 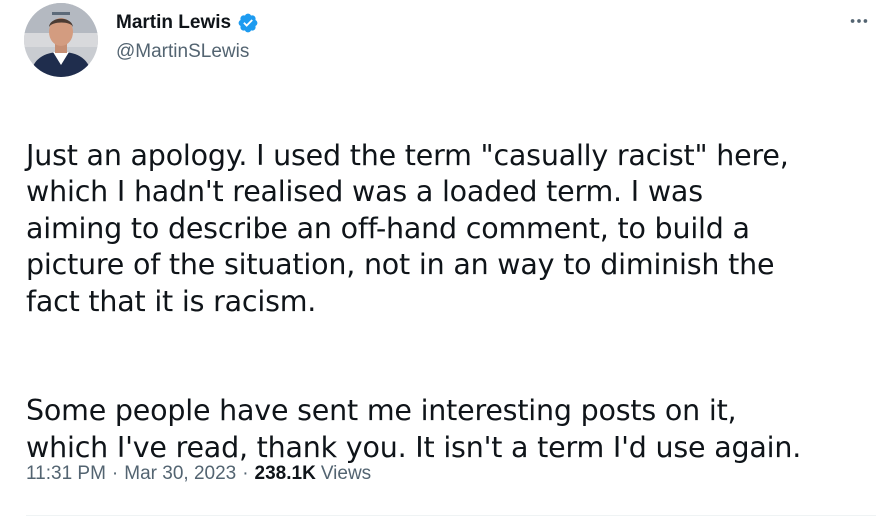 I want to click on more-options-icon, so click(x=859, y=21).